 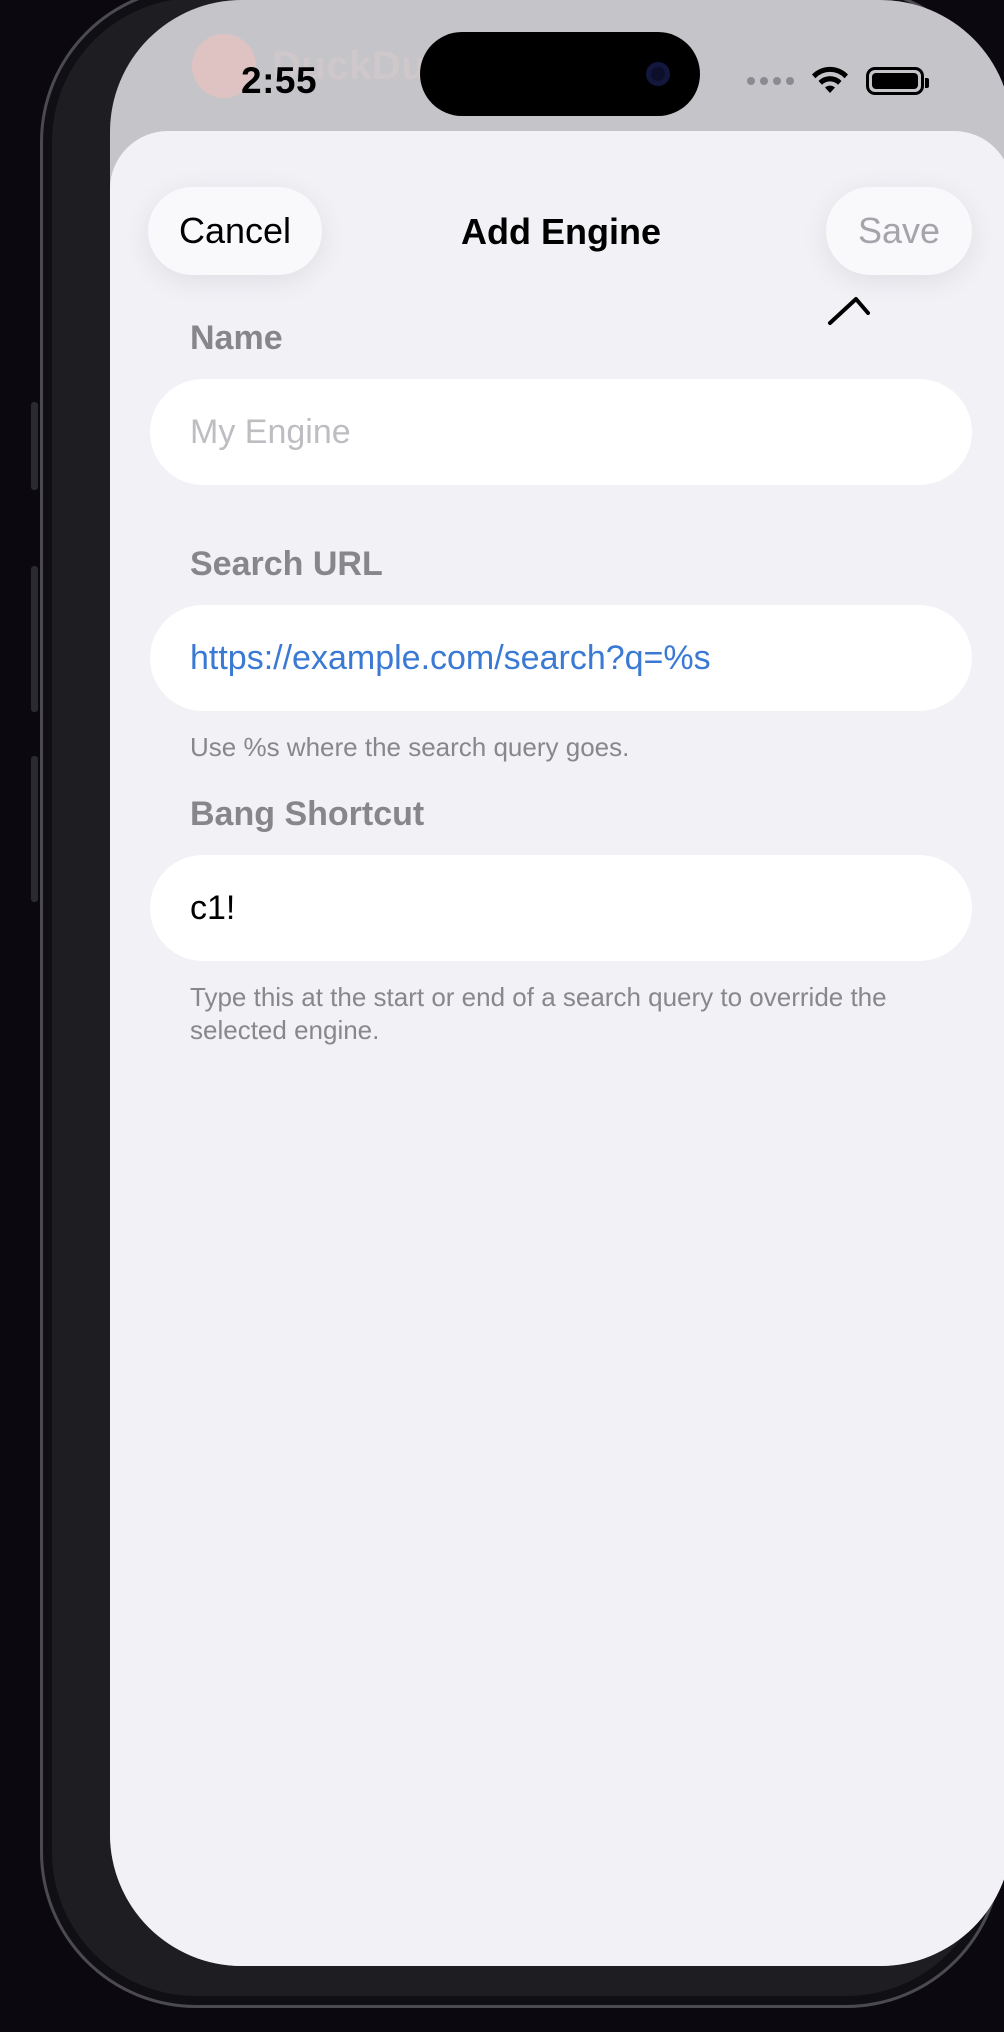 I want to click on bang-shortcut-field: c1!, so click(x=561, y=908).